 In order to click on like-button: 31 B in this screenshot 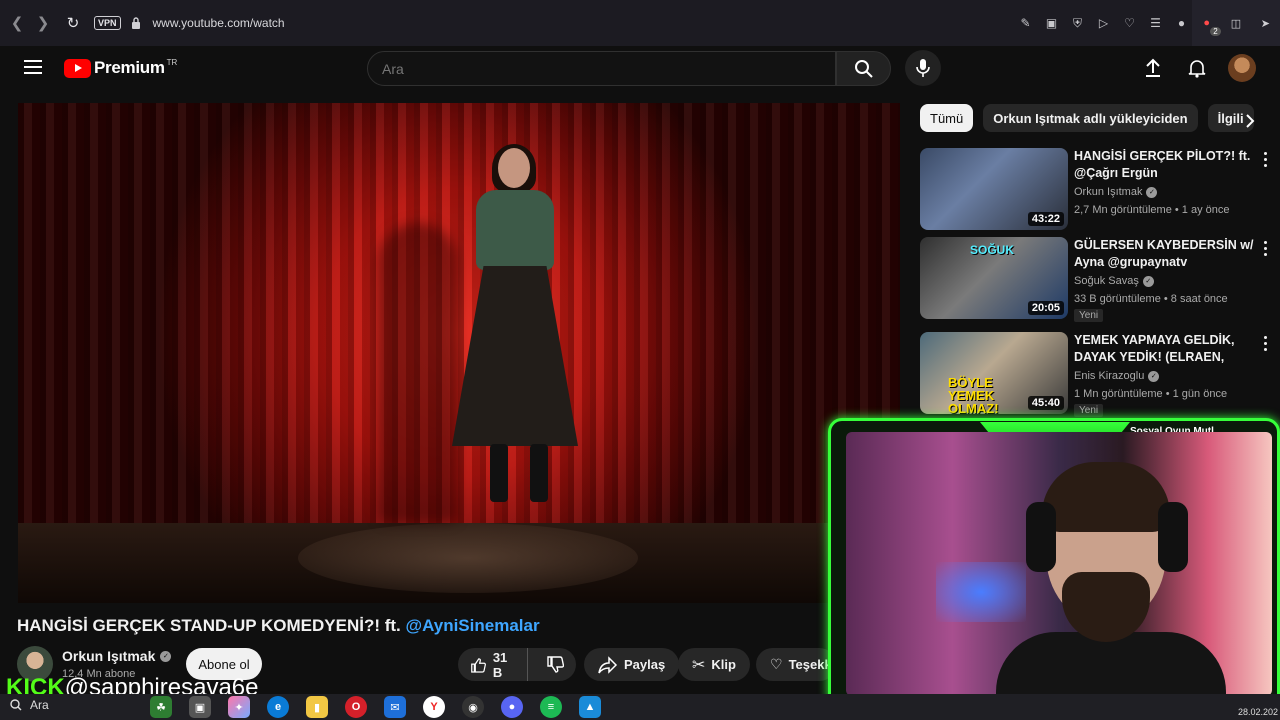, I will do `click(493, 664)`.